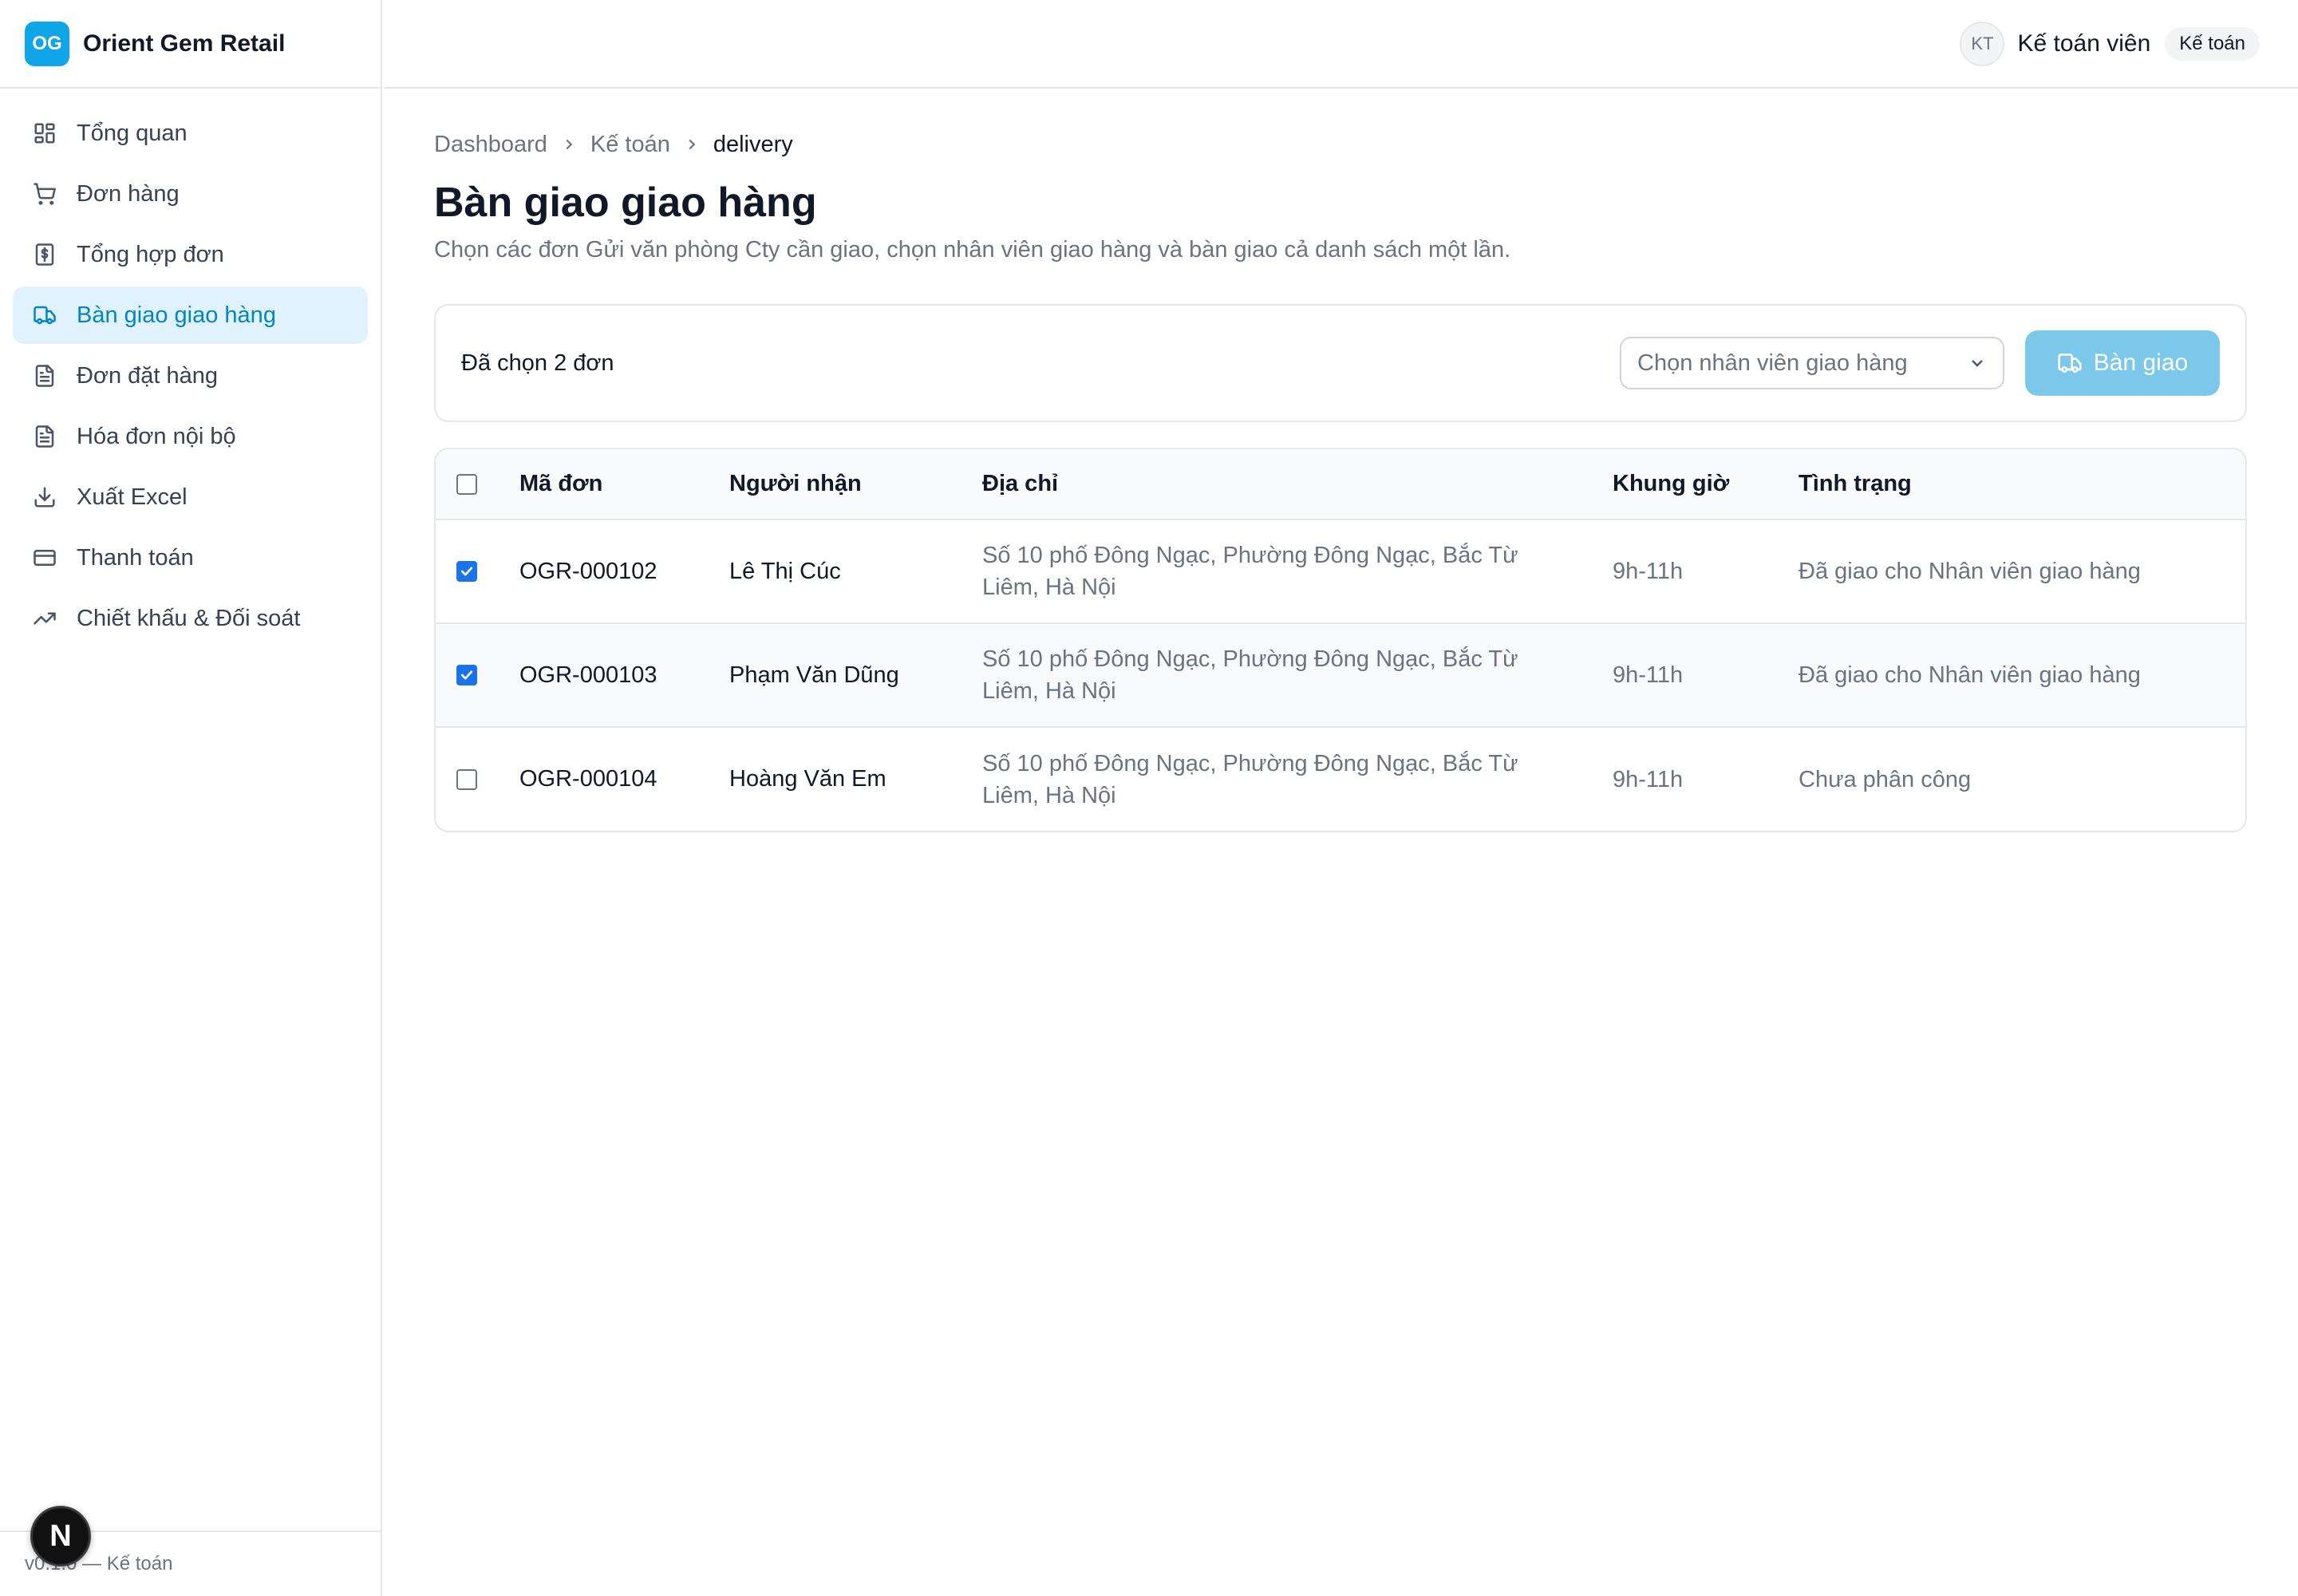 The width and height of the screenshot is (2298, 1596). What do you see at coordinates (148, 375) in the screenshot?
I see `sidebar-item-label: Đơn đặt hàng` at bounding box center [148, 375].